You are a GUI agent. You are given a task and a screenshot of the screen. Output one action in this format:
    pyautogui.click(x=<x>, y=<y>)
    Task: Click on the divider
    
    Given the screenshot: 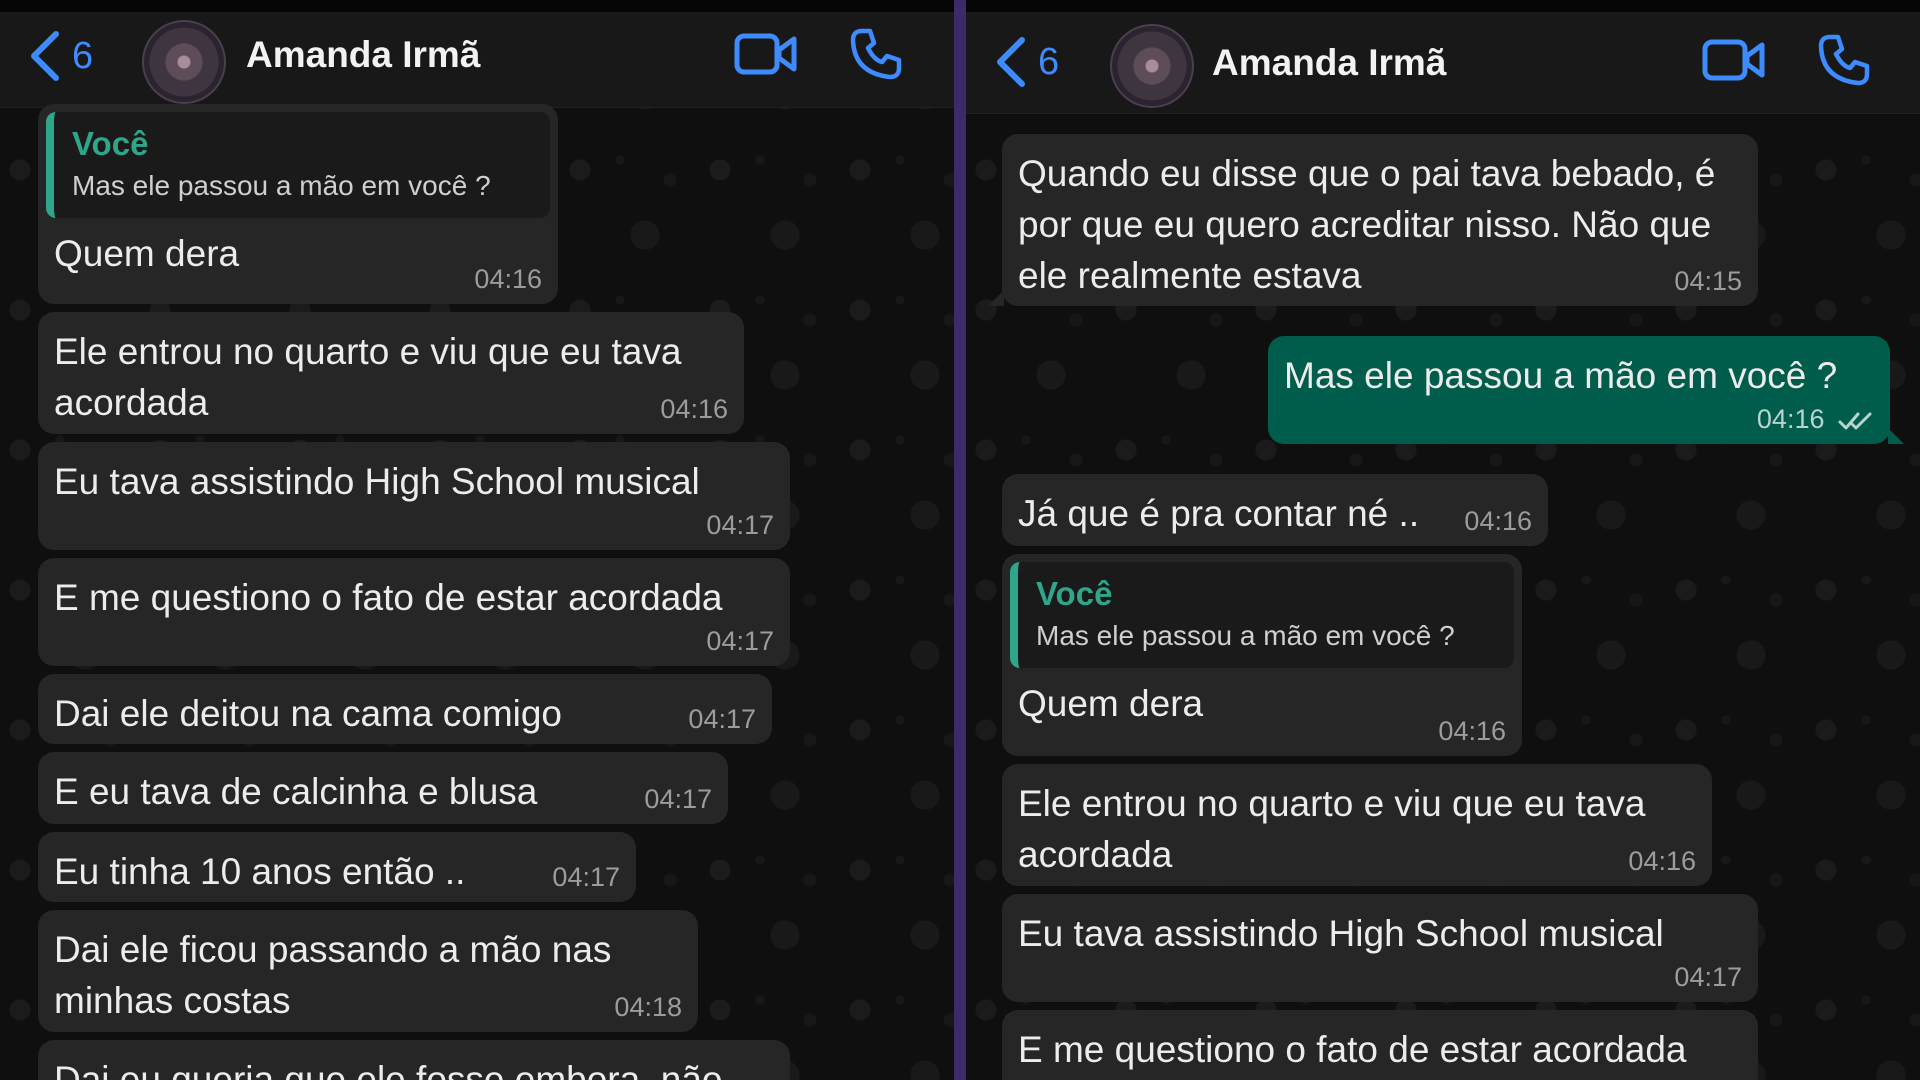 What is the action you would take?
    pyautogui.click(x=960, y=540)
    